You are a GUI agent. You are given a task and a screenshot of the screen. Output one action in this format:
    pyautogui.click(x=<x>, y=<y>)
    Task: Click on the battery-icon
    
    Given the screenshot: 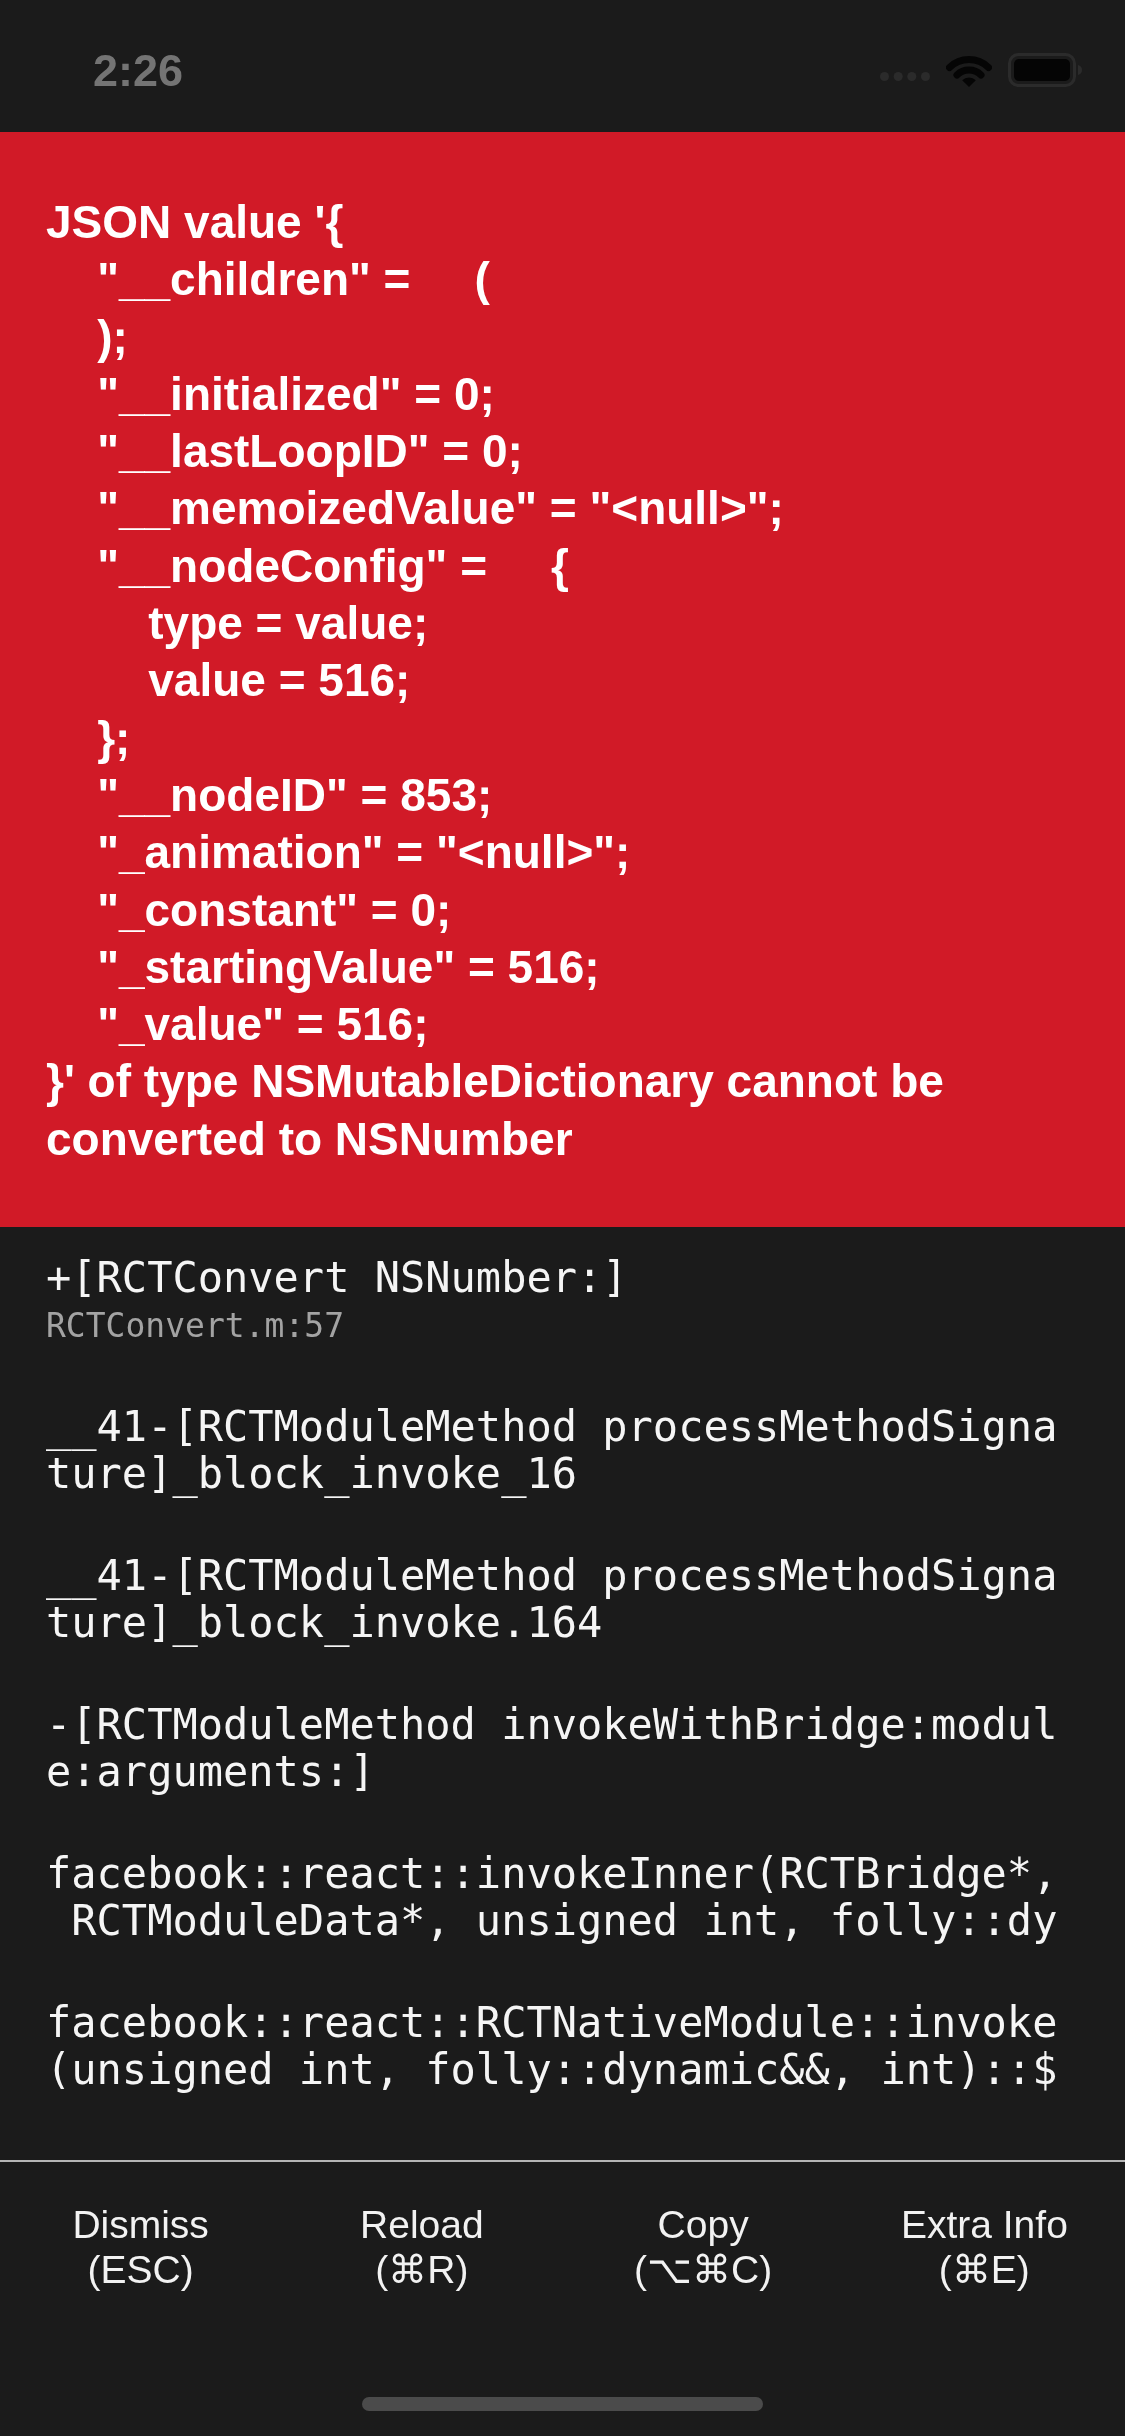 What is the action you would take?
    pyautogui.click(x=1045, y=70)
    